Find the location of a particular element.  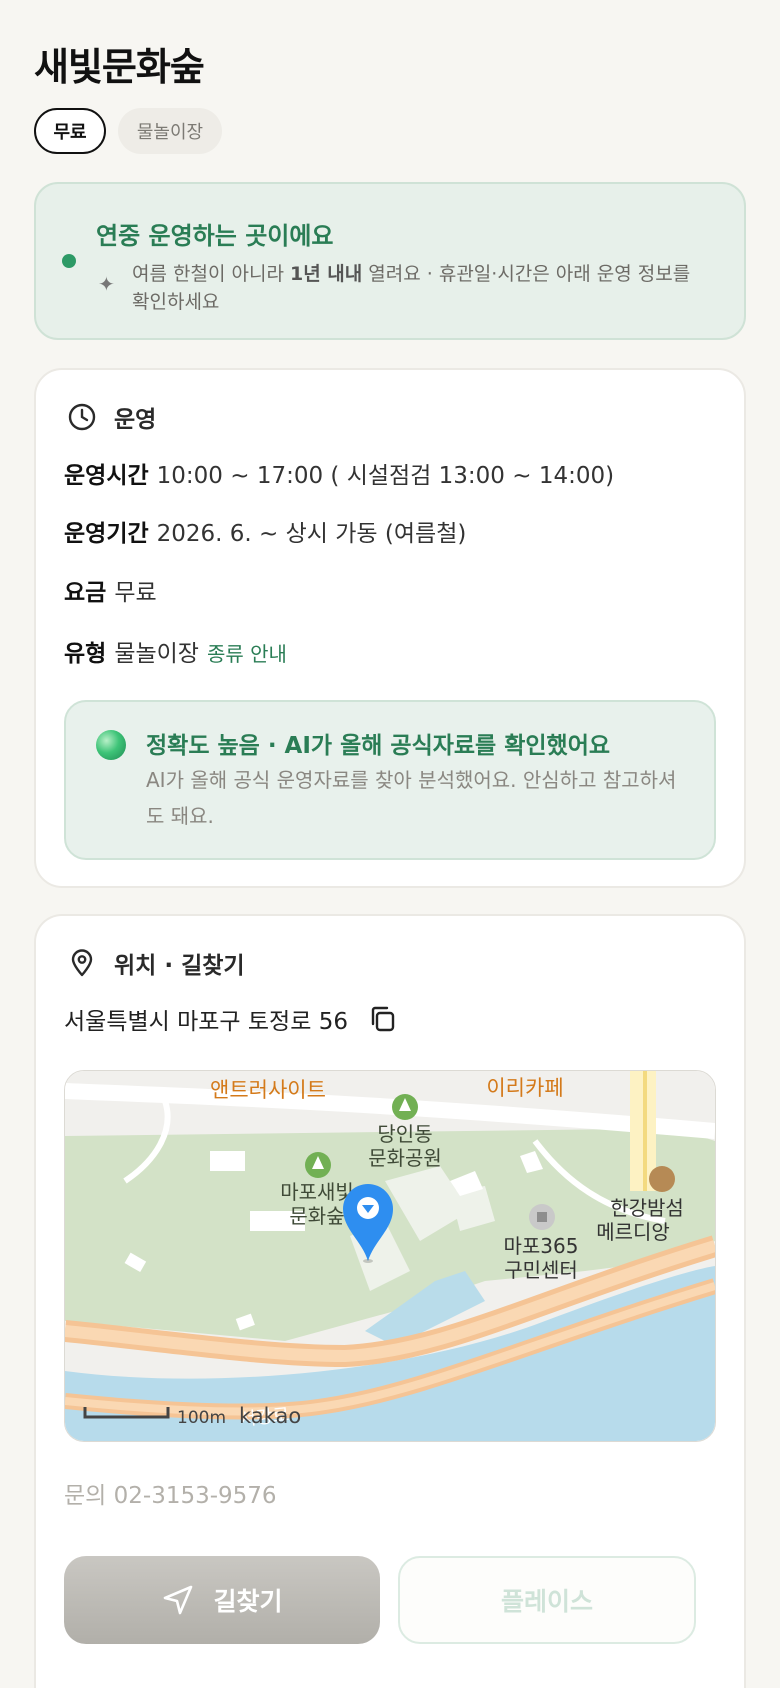

page-title: 새빛문화숲 is located at coordinates (119, 67).